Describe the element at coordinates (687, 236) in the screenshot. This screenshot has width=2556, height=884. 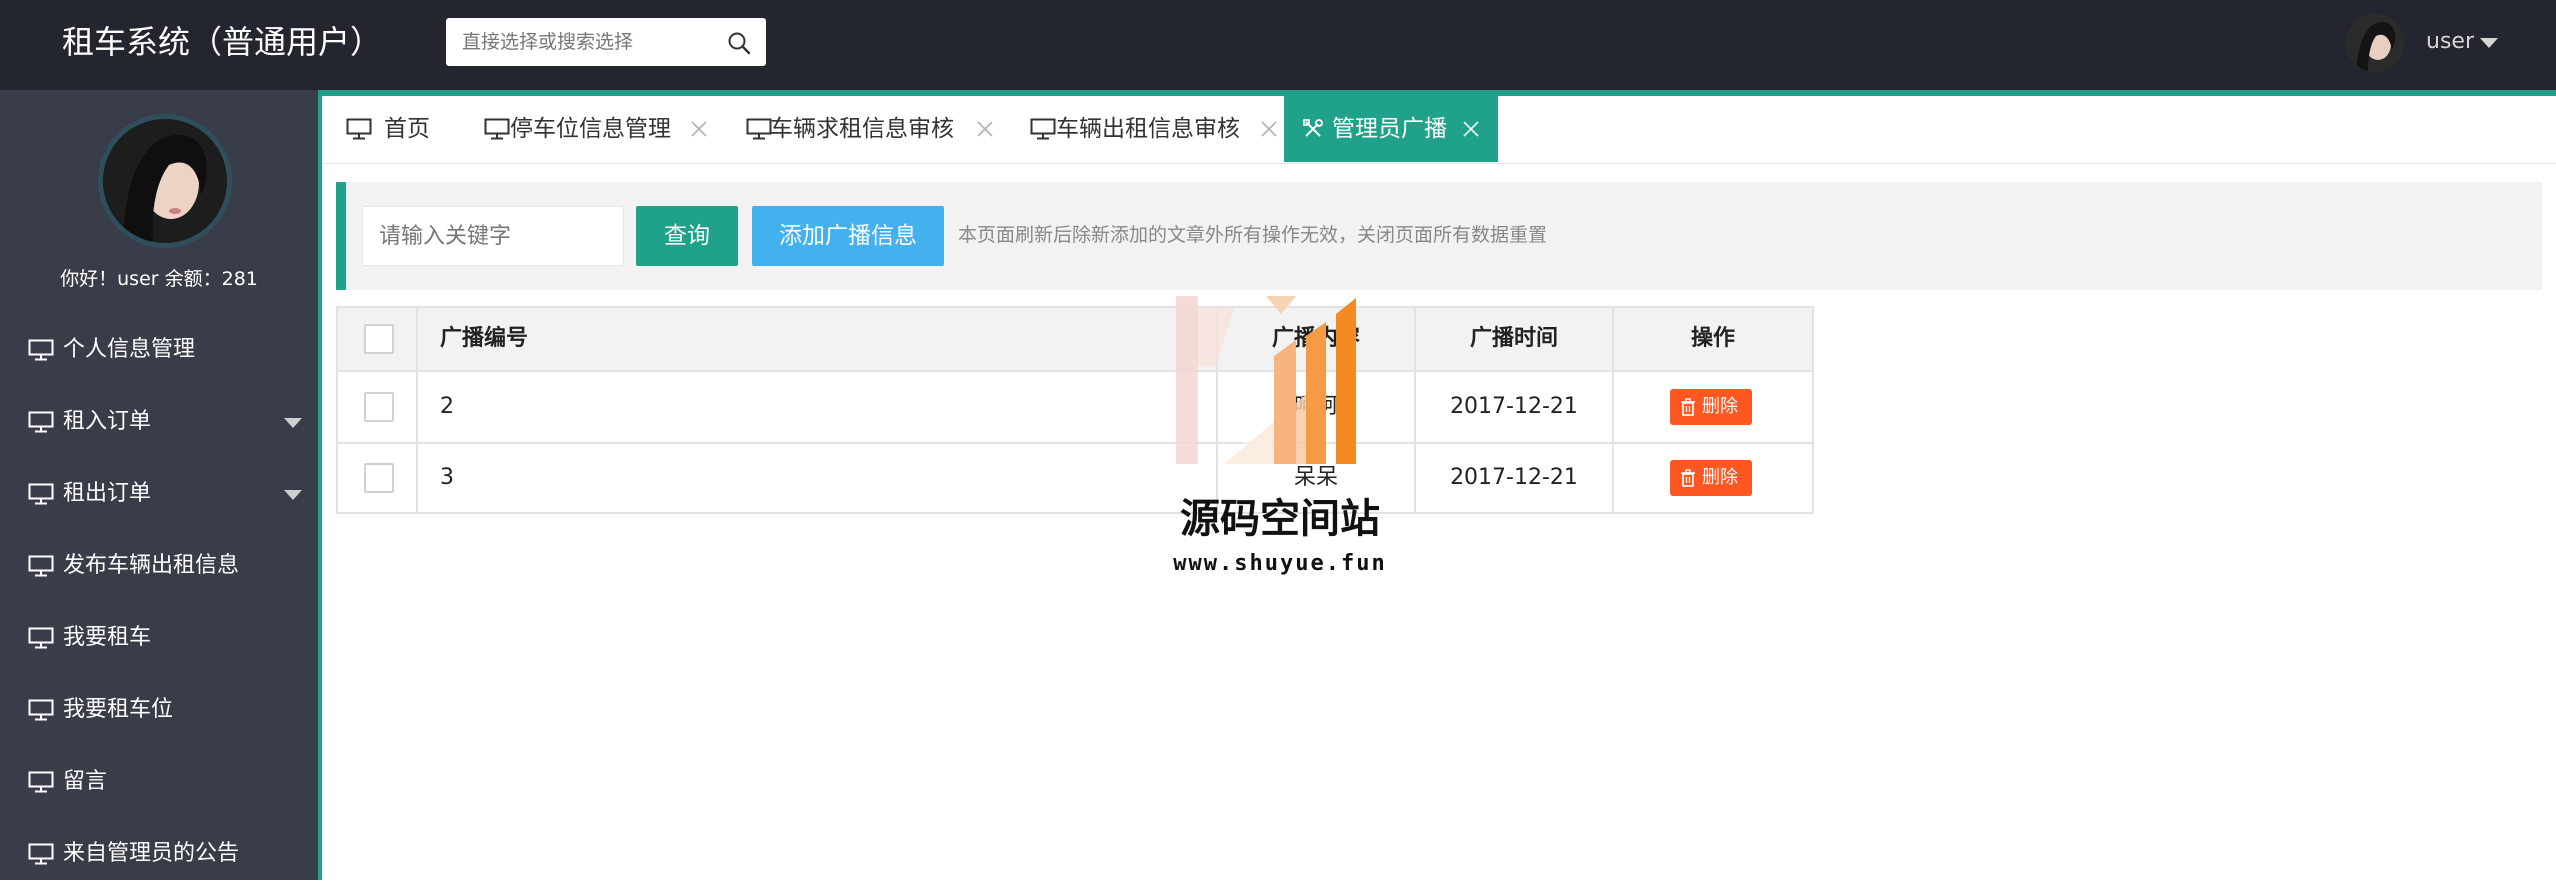
I see `query-button: 查询` at that location.